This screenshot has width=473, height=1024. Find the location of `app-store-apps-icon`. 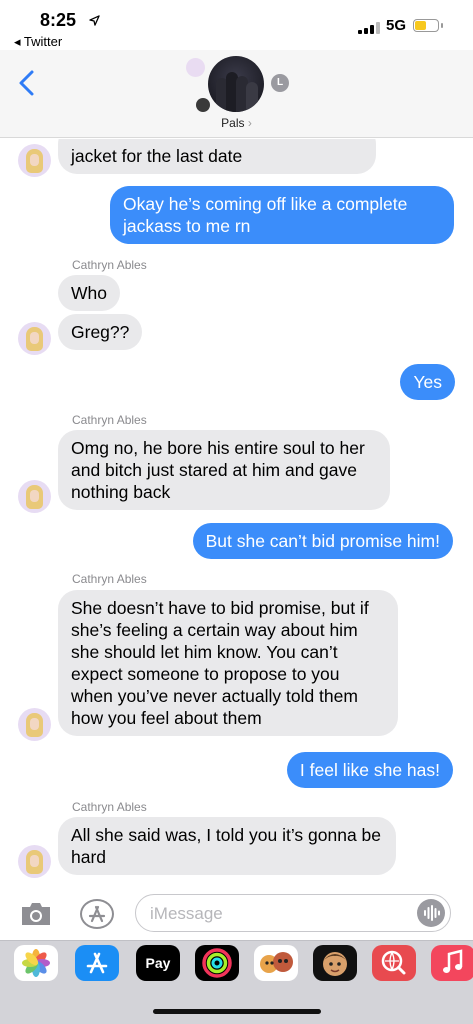

app-store-apps-icon is located at coordinates (97, 914).